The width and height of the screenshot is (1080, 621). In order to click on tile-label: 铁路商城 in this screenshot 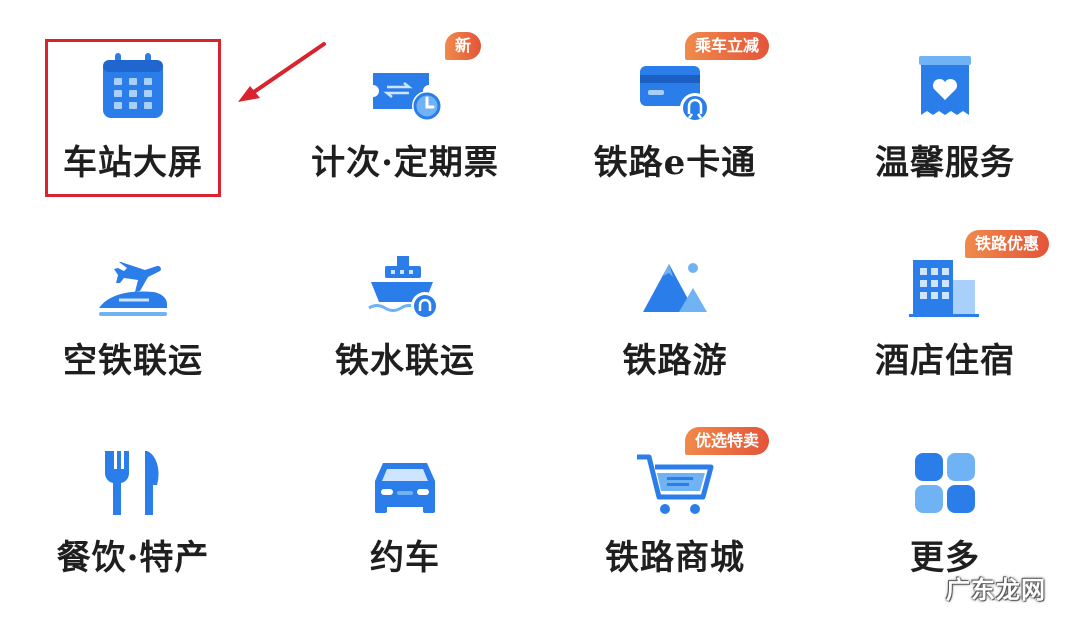, I will do `click(675, 558)`.